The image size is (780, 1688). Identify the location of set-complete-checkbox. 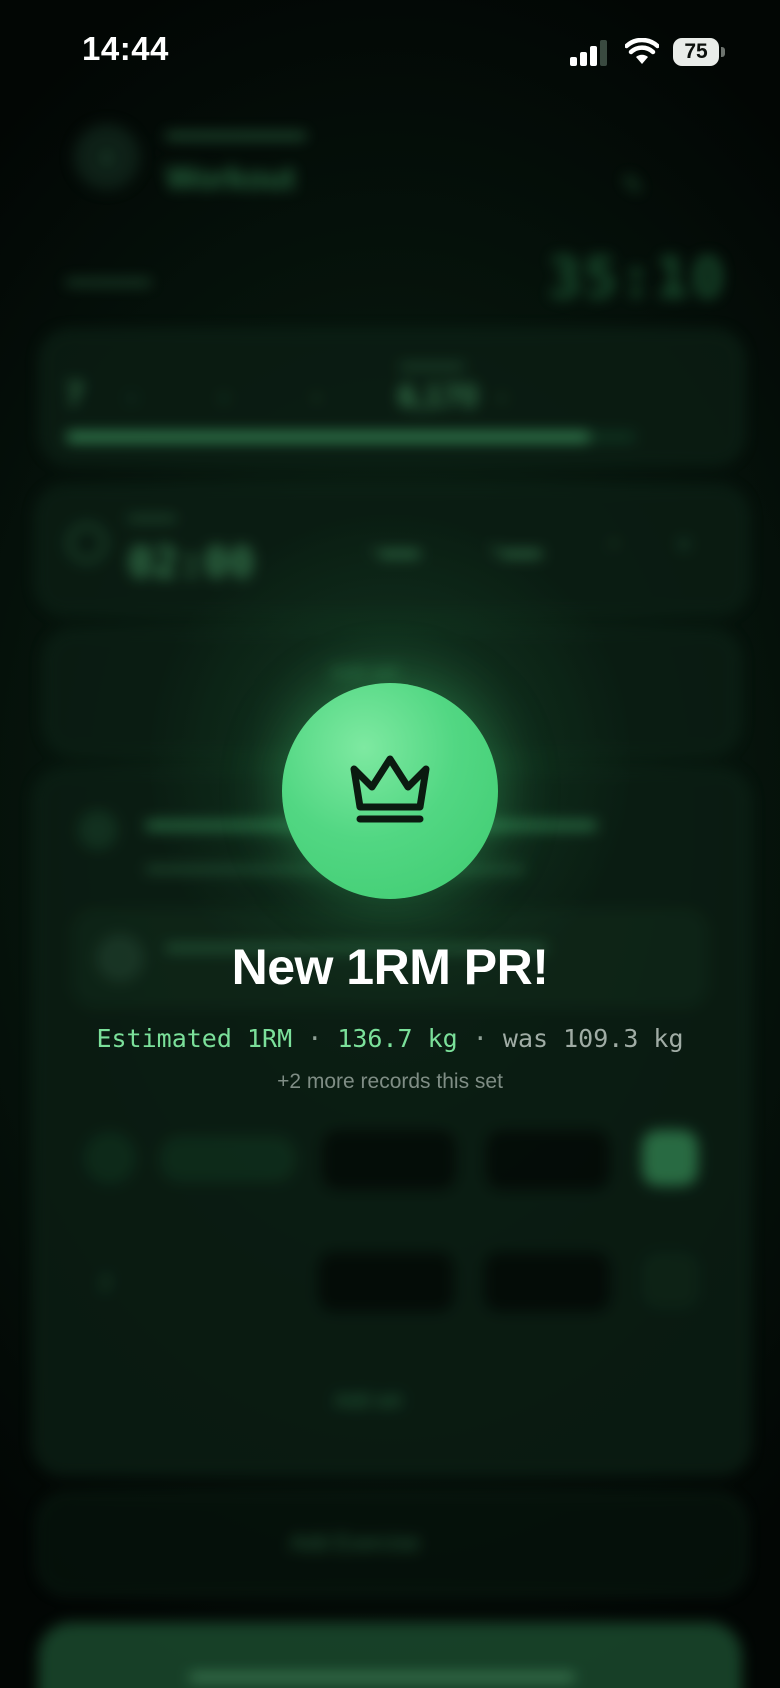
(670, 1158).